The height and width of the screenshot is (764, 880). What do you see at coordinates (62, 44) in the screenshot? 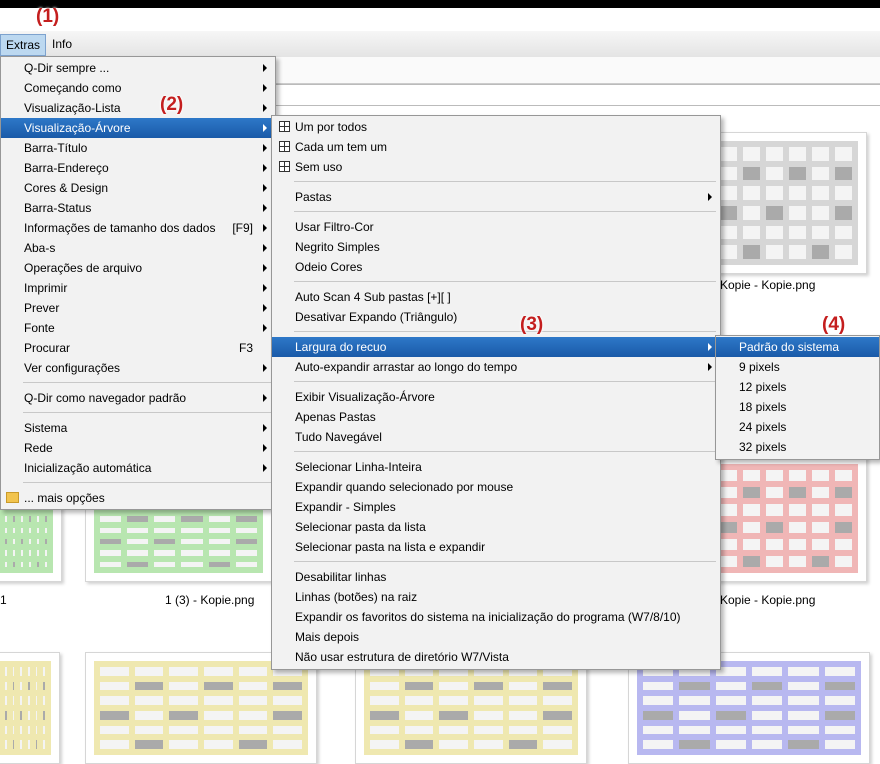
I see `menu-info: Info` at bounding box center [62, 44].